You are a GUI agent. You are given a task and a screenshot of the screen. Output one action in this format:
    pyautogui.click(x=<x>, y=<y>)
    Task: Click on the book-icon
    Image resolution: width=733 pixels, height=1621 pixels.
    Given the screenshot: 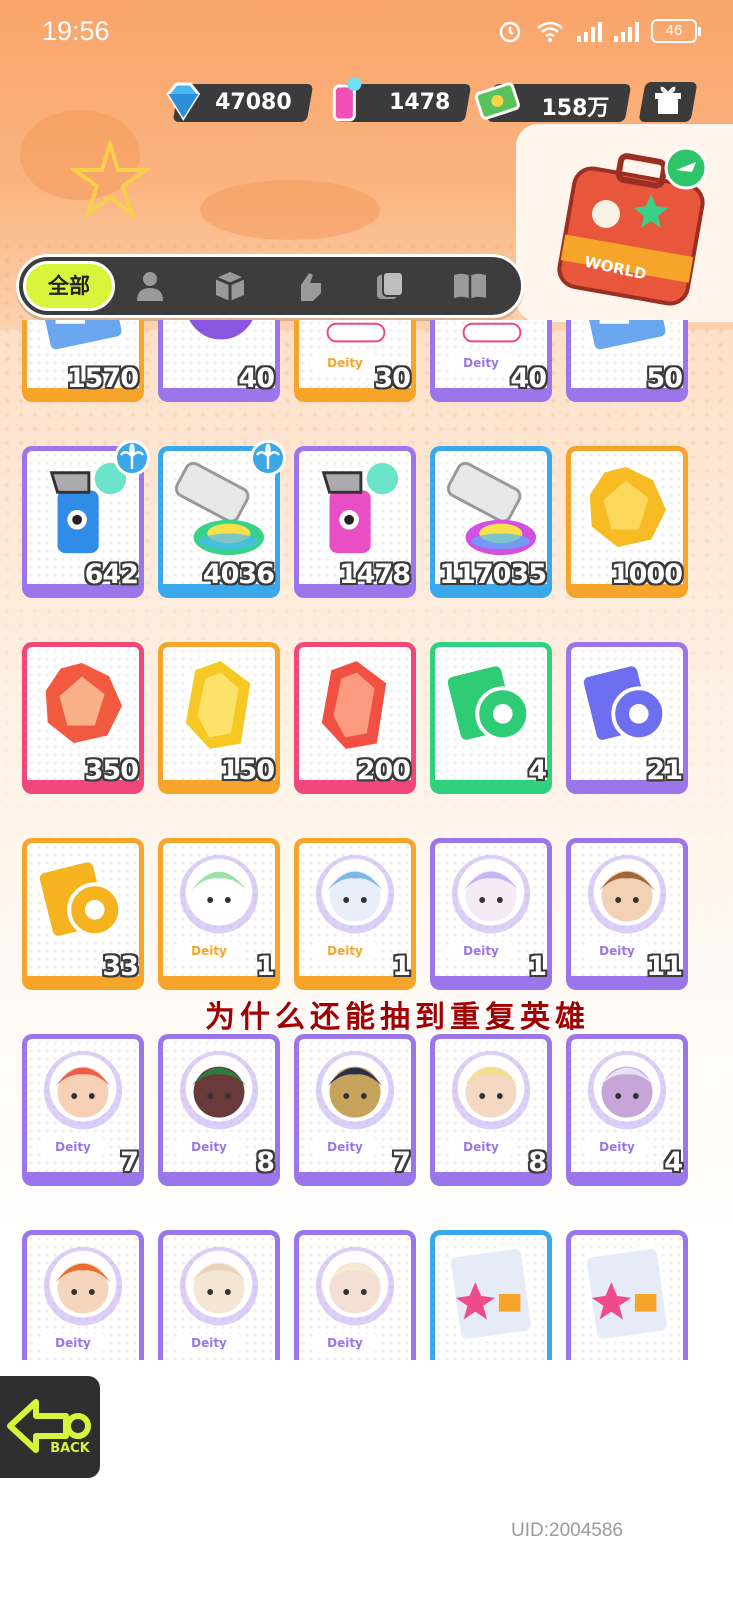 What is the action you would take?
    pyautogui.click(x=470, y=286)
    